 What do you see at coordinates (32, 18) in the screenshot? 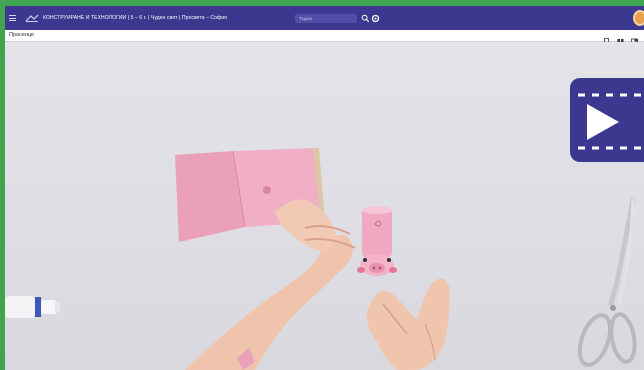
I see `logo-icon` at bounding box center [32, 18].